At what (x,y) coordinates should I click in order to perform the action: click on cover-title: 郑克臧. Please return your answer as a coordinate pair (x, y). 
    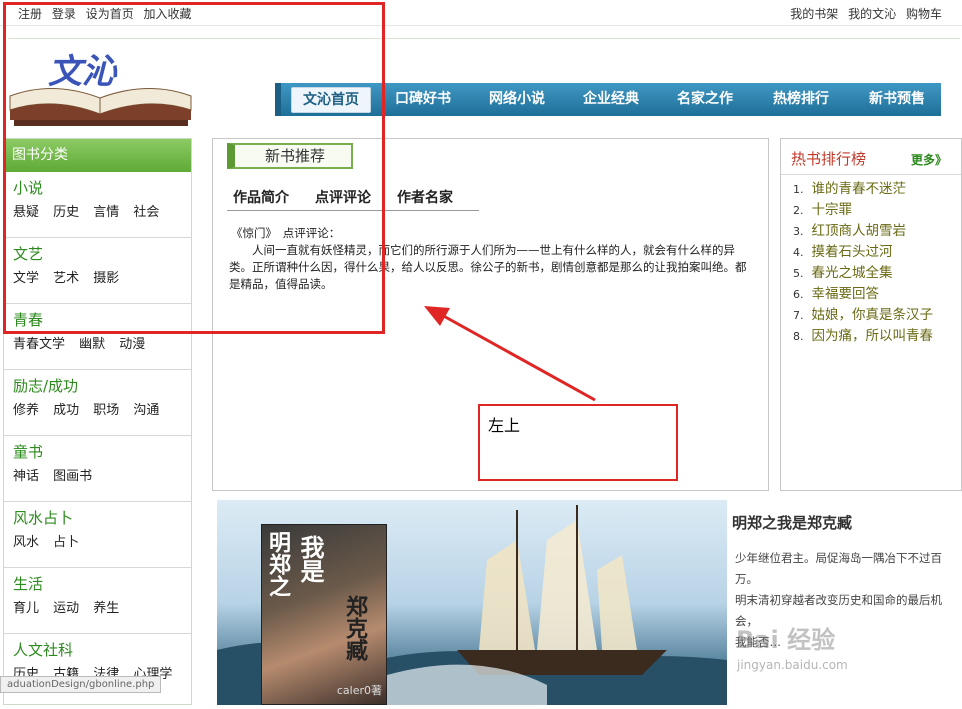
    Looking at the image, I should click on (354, 628).